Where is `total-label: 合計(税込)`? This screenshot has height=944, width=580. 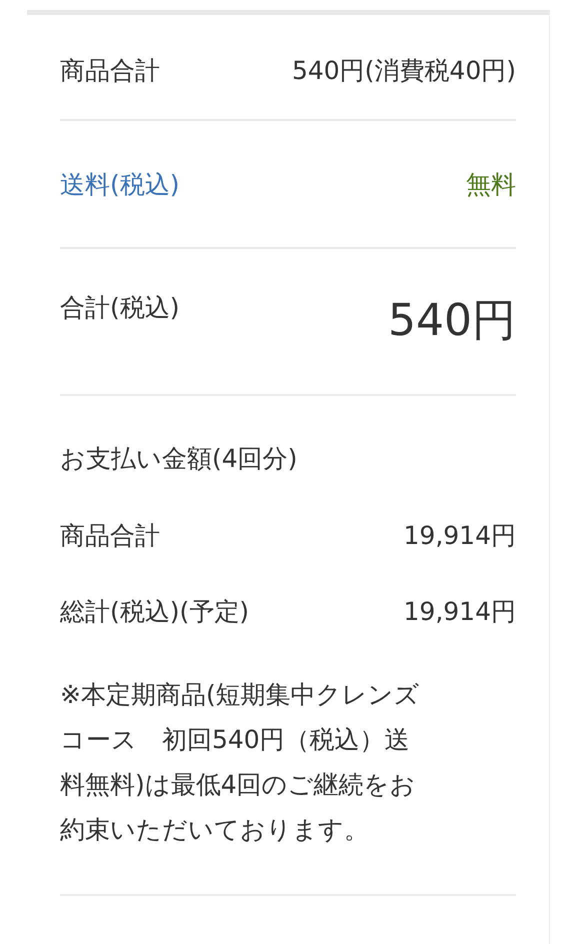
total-label: 合計(税込) is located at coordinates (120, 308).